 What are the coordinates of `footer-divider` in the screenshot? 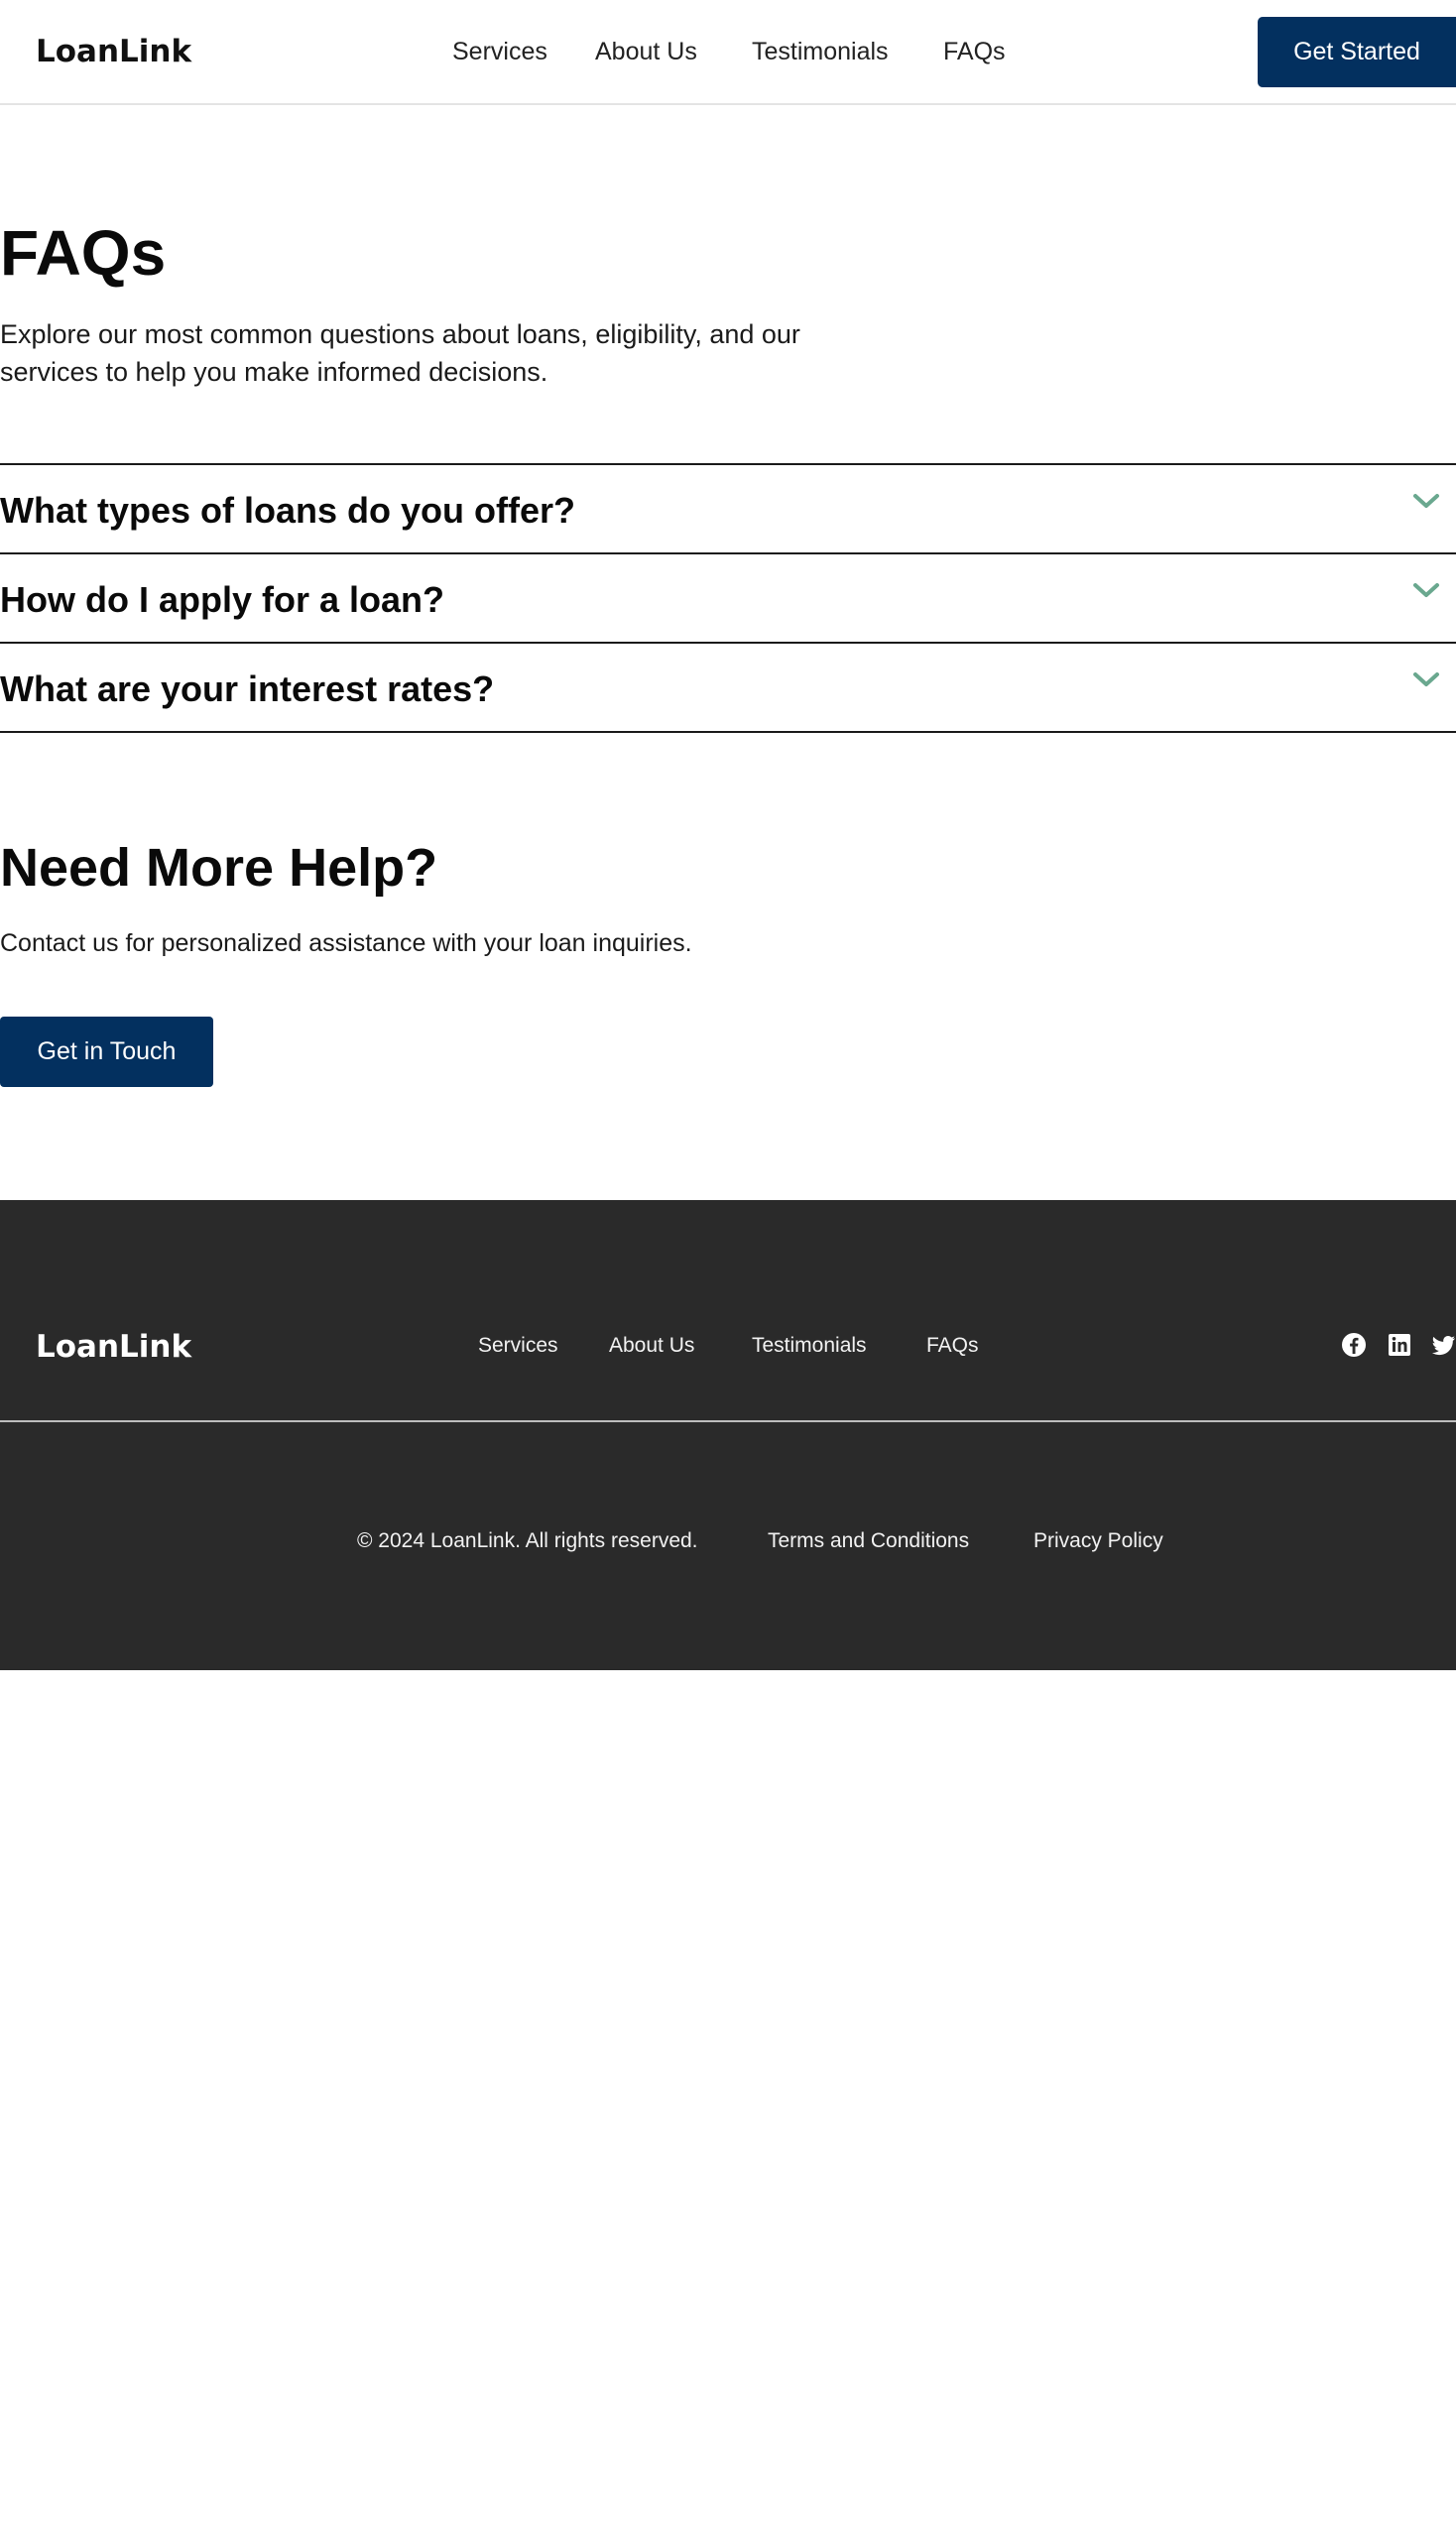 It's located at (728, 1421).